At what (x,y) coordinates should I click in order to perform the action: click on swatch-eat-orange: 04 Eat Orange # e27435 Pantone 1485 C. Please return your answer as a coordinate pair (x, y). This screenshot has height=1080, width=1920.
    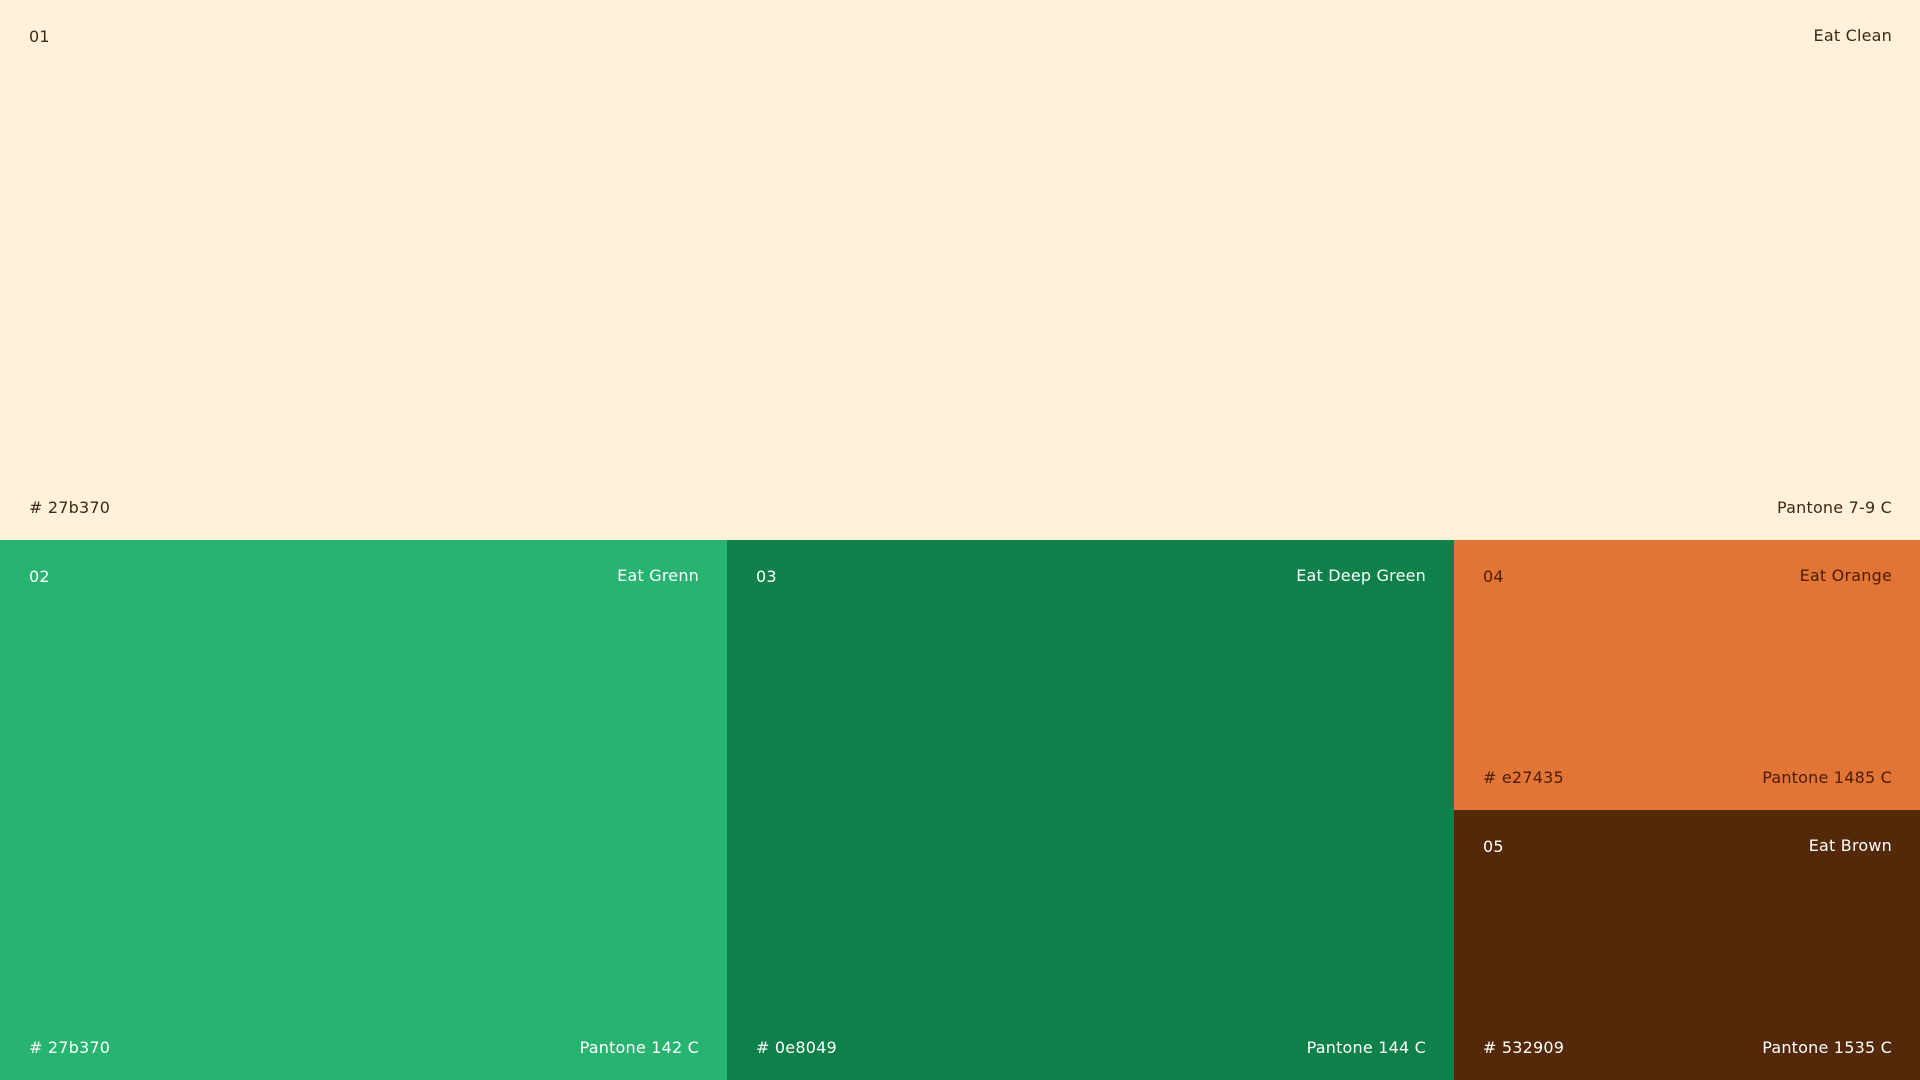
    Looking at the image, I should click on (1687, 675).